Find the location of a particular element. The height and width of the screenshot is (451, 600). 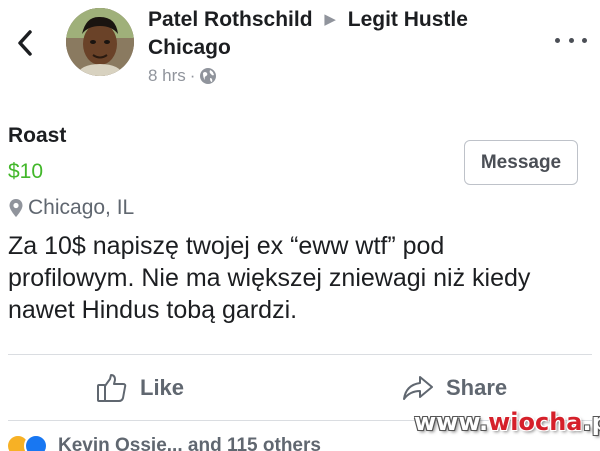

map-pin-icon is located at coordinates (16, 208).